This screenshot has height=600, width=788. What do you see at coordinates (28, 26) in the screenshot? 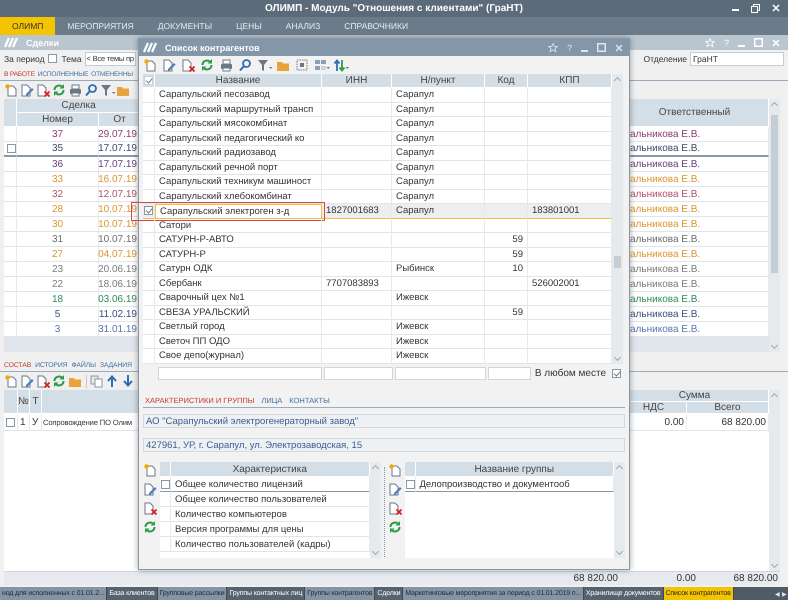
I see `menu-item: ОЛИМП` at bounding box center [28, 26].